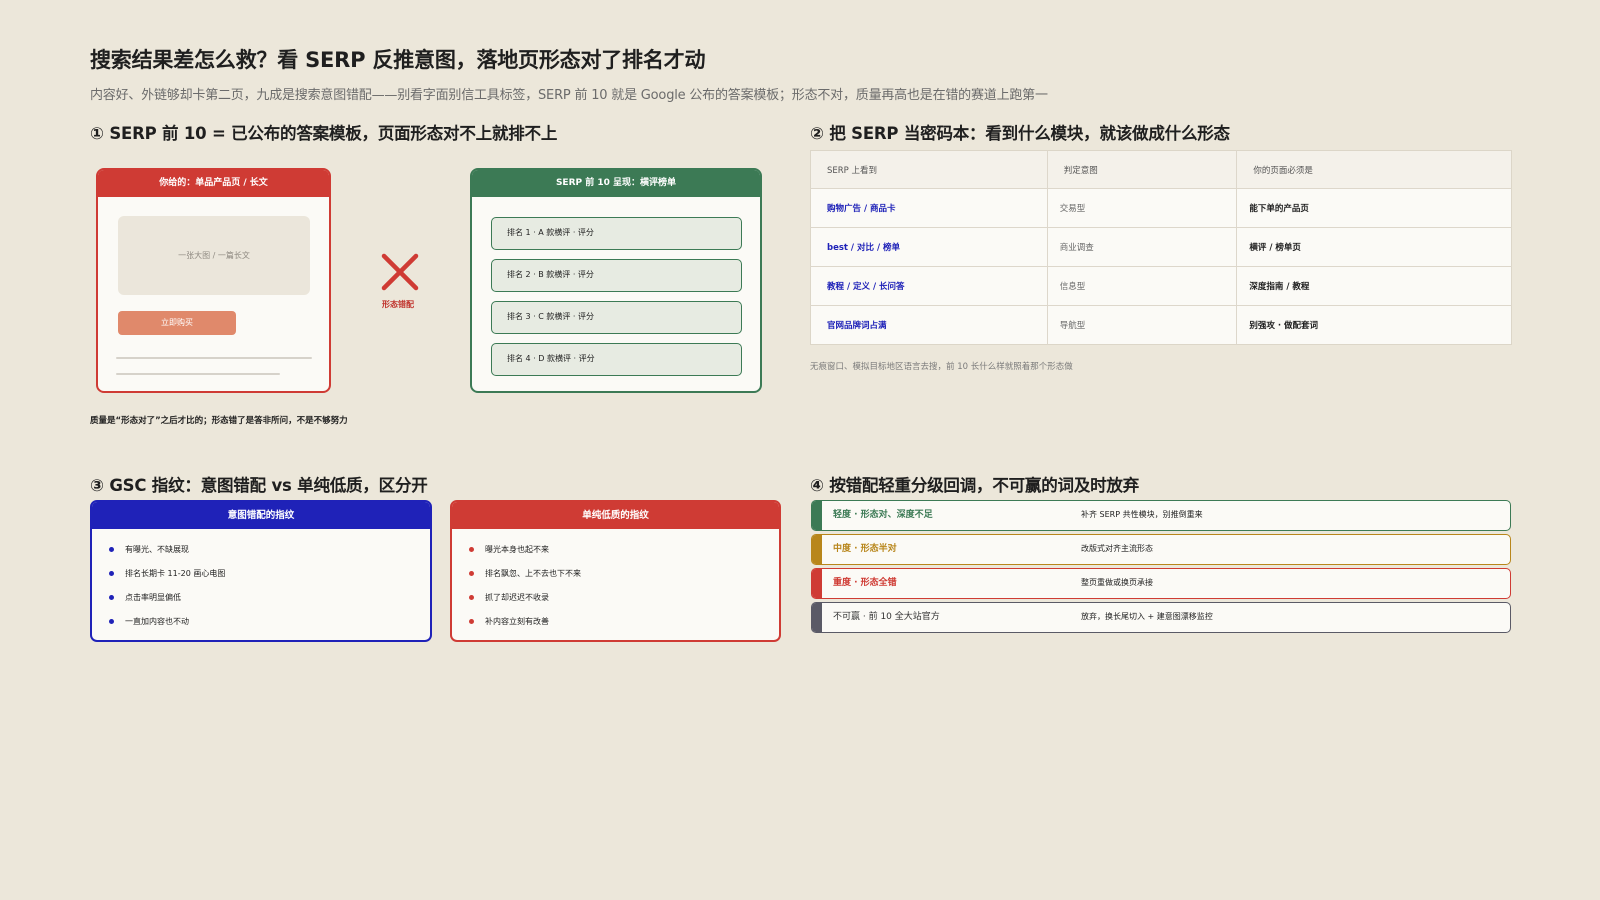  I want to click on level-action: 改版式对齐主流形态, so click(1117, 548).